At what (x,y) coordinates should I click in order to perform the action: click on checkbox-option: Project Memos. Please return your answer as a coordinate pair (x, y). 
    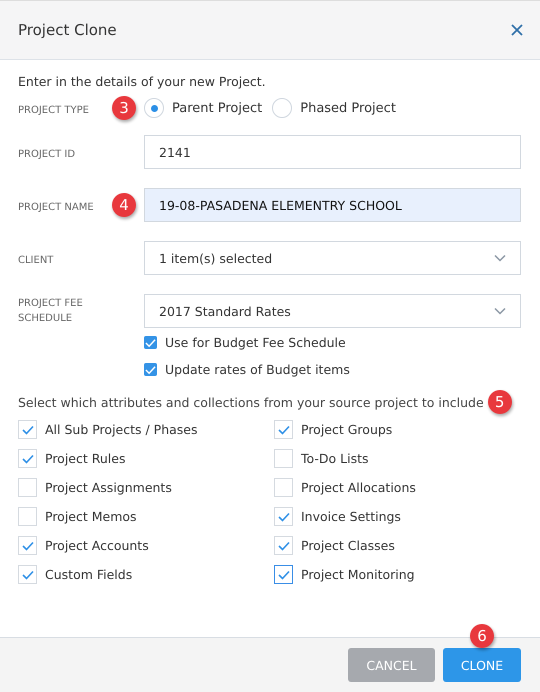
    Looking at the image, I should click on (146, 516).